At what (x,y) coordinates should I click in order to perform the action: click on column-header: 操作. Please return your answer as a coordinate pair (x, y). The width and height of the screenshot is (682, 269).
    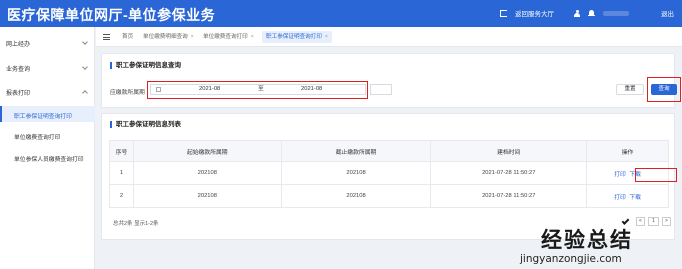
    Looking at the image, I should click on (627, 151).